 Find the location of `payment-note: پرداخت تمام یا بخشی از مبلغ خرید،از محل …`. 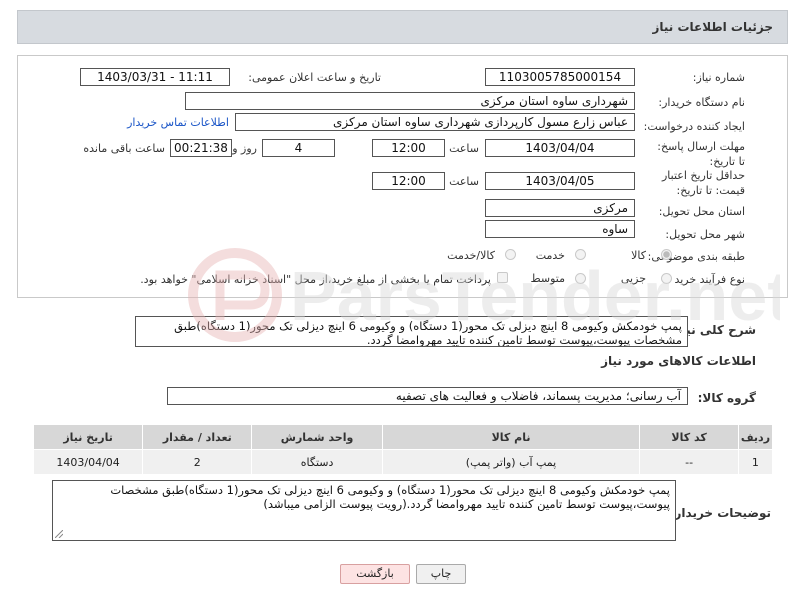

payment-note: پرداخت تمام یا بخشی از مبلغ خرید،از محل … is located at coordinates (315, 279).